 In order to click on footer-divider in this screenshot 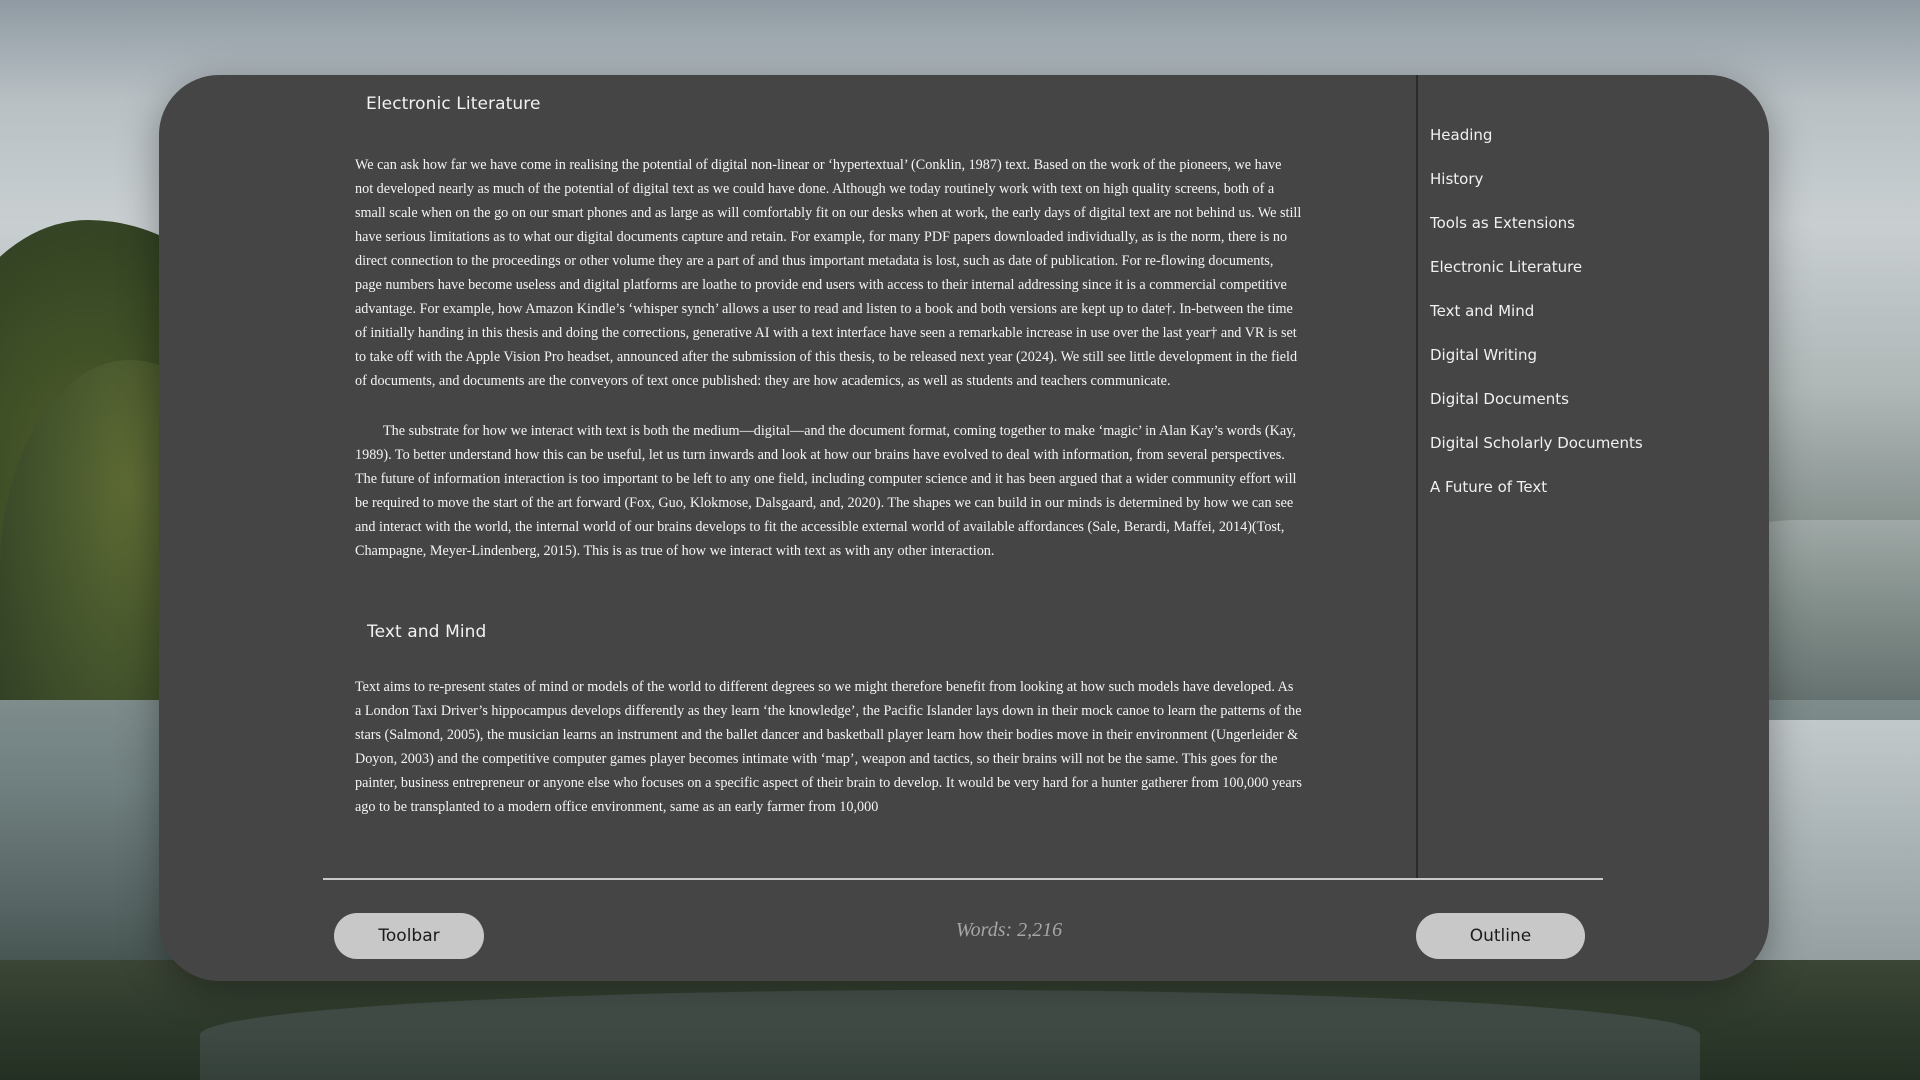, I will do `click(963, 879)`.